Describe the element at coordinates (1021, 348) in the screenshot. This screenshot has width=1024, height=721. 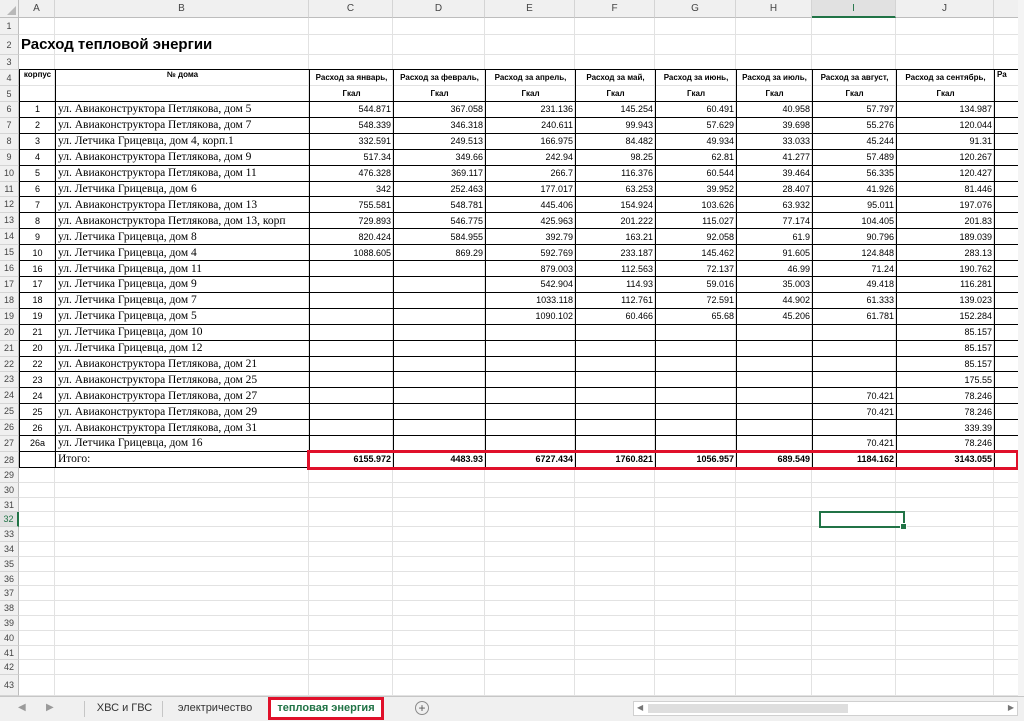
I see `vertical-scrollbar` at that location.